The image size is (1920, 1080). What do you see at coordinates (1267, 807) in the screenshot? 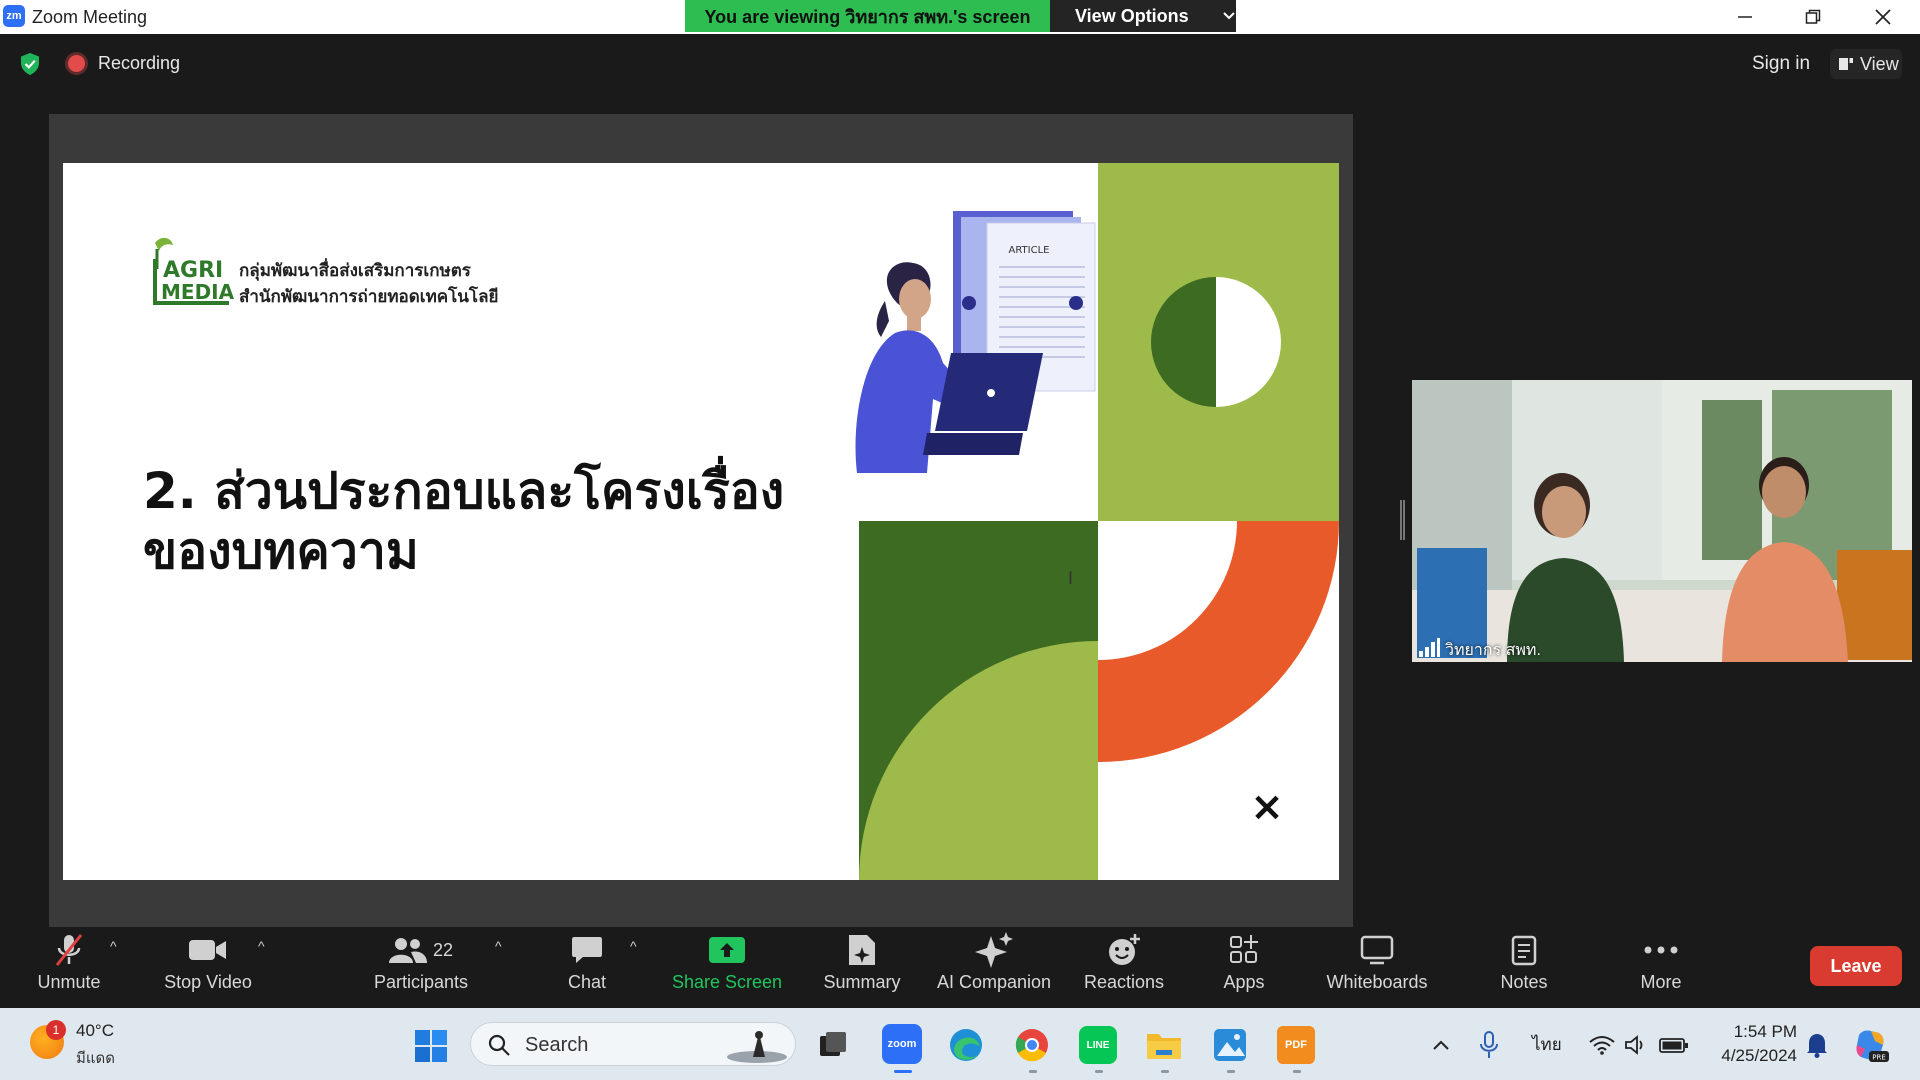
I see `slide-close-mark: ×` at bounding box center [1267, 807].